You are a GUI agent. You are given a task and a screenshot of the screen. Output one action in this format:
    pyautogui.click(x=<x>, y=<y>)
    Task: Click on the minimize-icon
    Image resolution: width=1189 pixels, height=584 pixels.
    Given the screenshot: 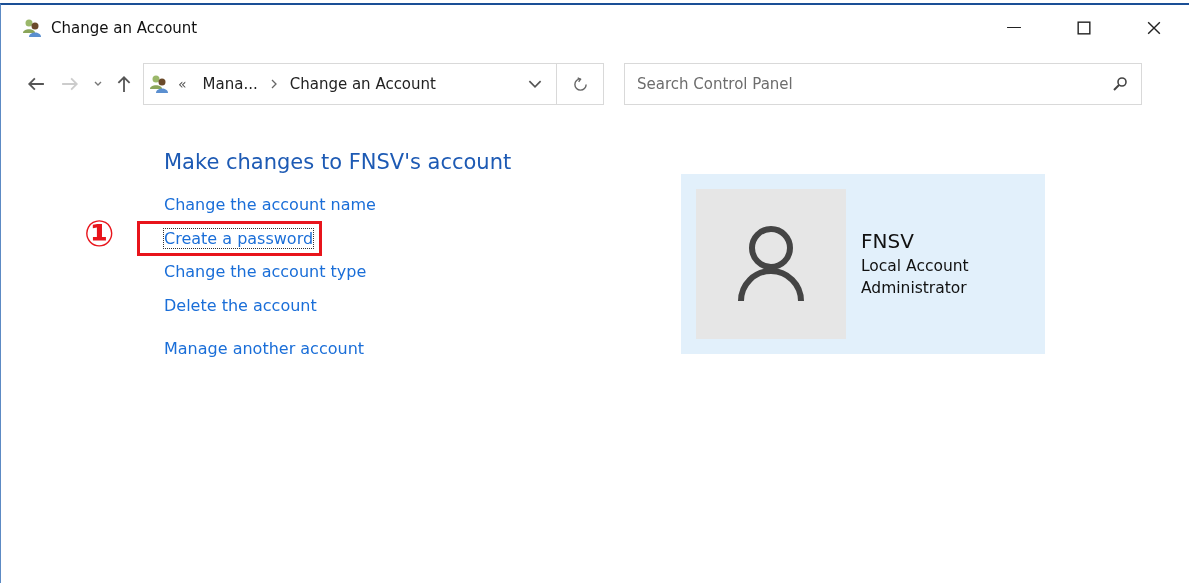 What is the action you would take?
    pyautogui.click(x=1014, y=27)
    